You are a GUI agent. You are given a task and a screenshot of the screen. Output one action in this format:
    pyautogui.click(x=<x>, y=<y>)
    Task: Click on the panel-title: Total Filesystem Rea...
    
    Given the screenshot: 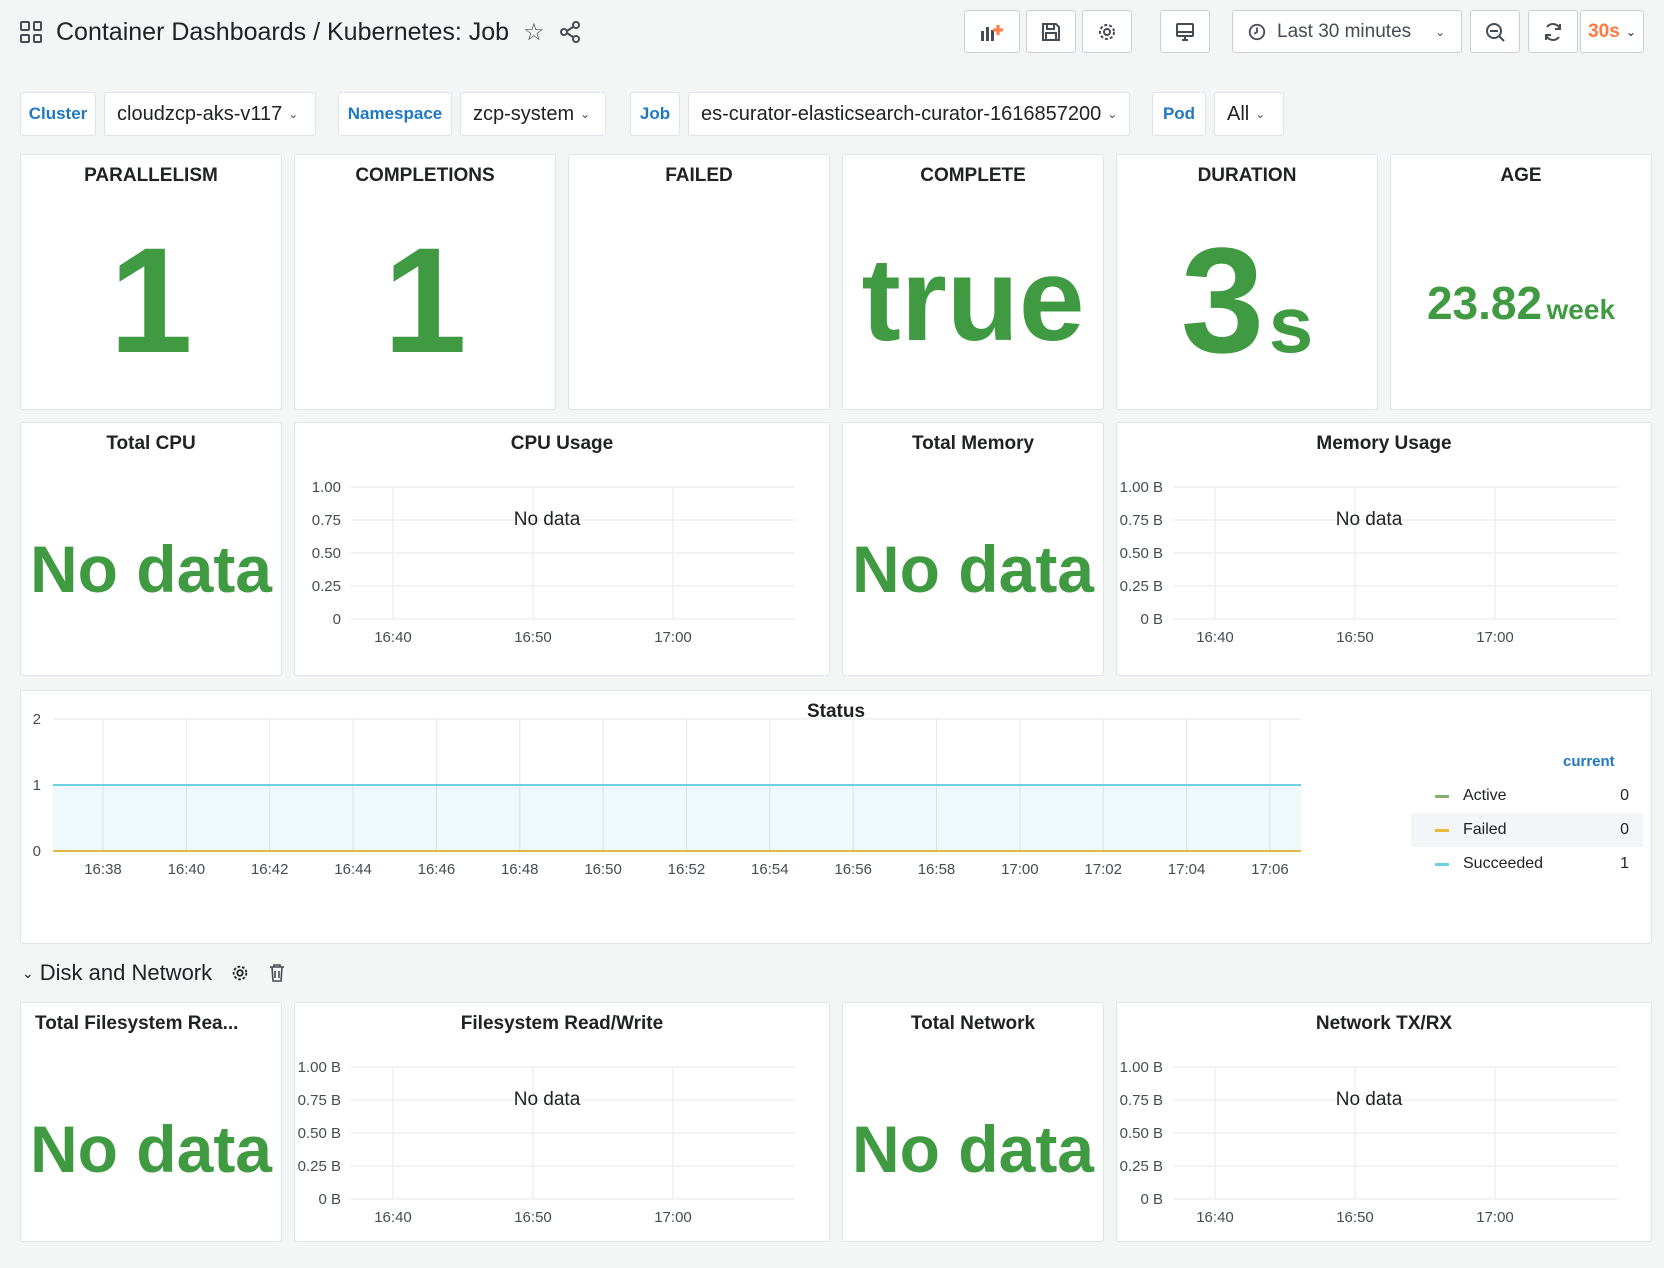 What is the action you would take?
    pyautogui.click(x=137, y=1023)
    